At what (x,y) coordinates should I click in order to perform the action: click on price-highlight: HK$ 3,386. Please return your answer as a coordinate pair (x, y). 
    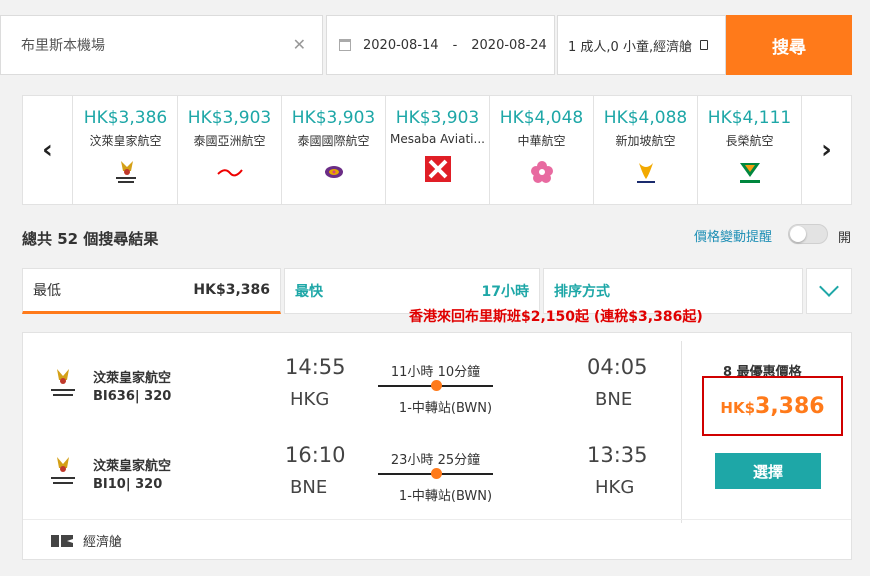
    Looking at the image, I should click on (772, 406).